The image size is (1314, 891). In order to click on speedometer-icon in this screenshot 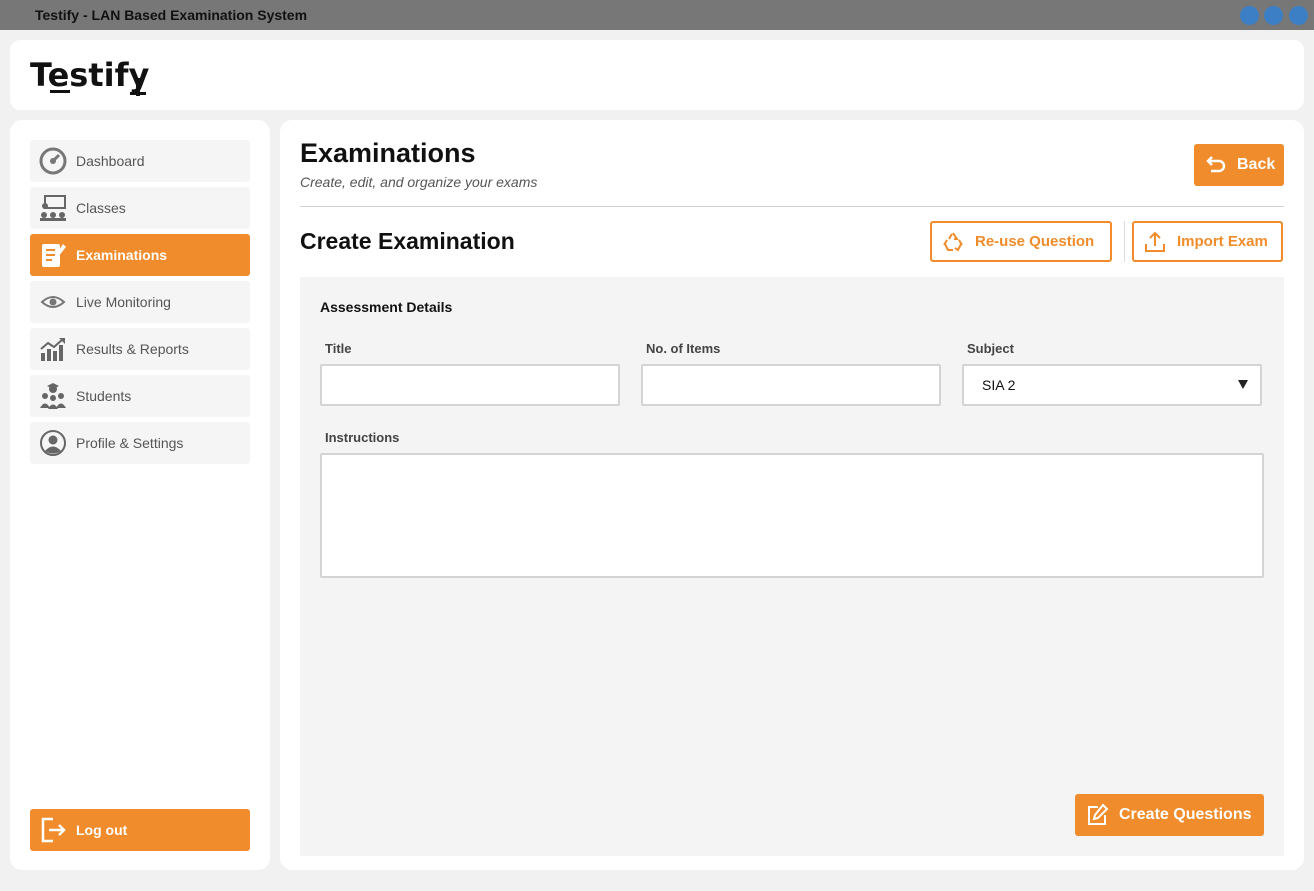, I will do `click(53, 161)`.